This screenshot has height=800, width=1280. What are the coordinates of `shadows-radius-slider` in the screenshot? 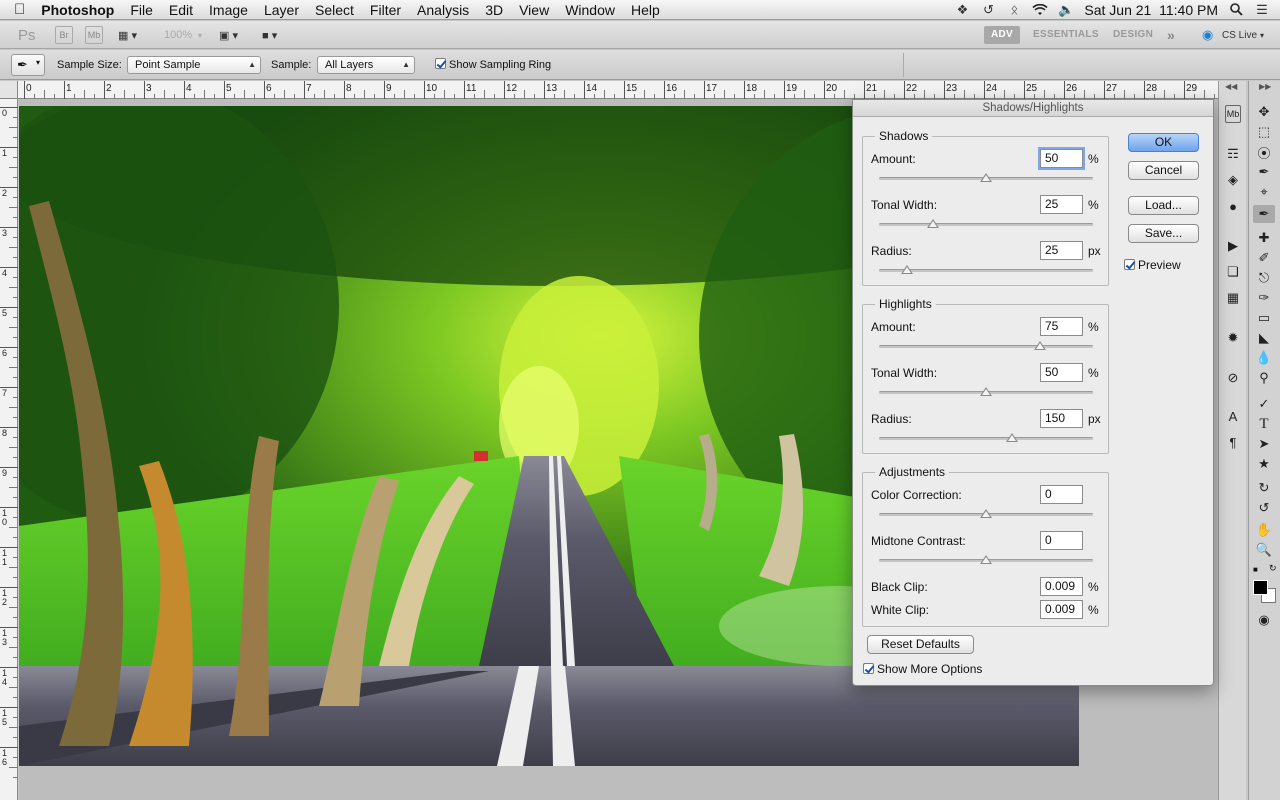 It's located at (986, 269).